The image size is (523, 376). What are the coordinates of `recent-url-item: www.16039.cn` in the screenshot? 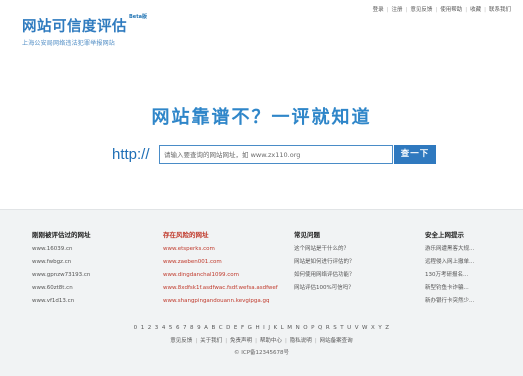 It's located at (87, 249).